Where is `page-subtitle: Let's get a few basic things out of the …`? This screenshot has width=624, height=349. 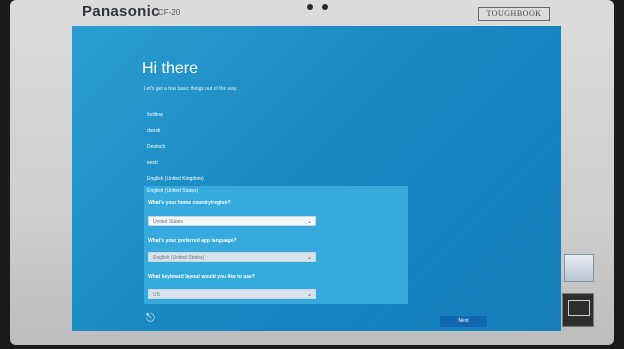 page-subtitle: Let's get a few basic things out of the … is located at coordinates (191, 89).